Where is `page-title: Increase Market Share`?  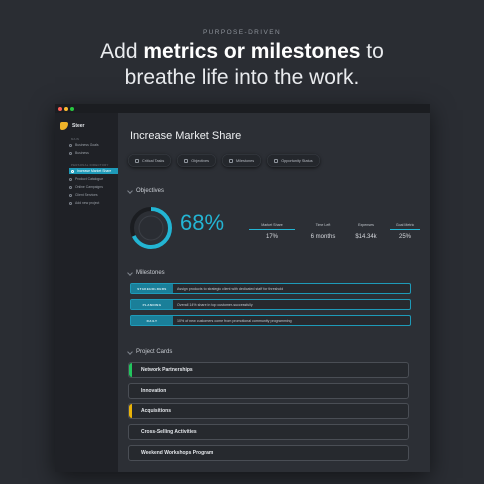 page-title: Increase Market Share is located at coordinates (186, 136).